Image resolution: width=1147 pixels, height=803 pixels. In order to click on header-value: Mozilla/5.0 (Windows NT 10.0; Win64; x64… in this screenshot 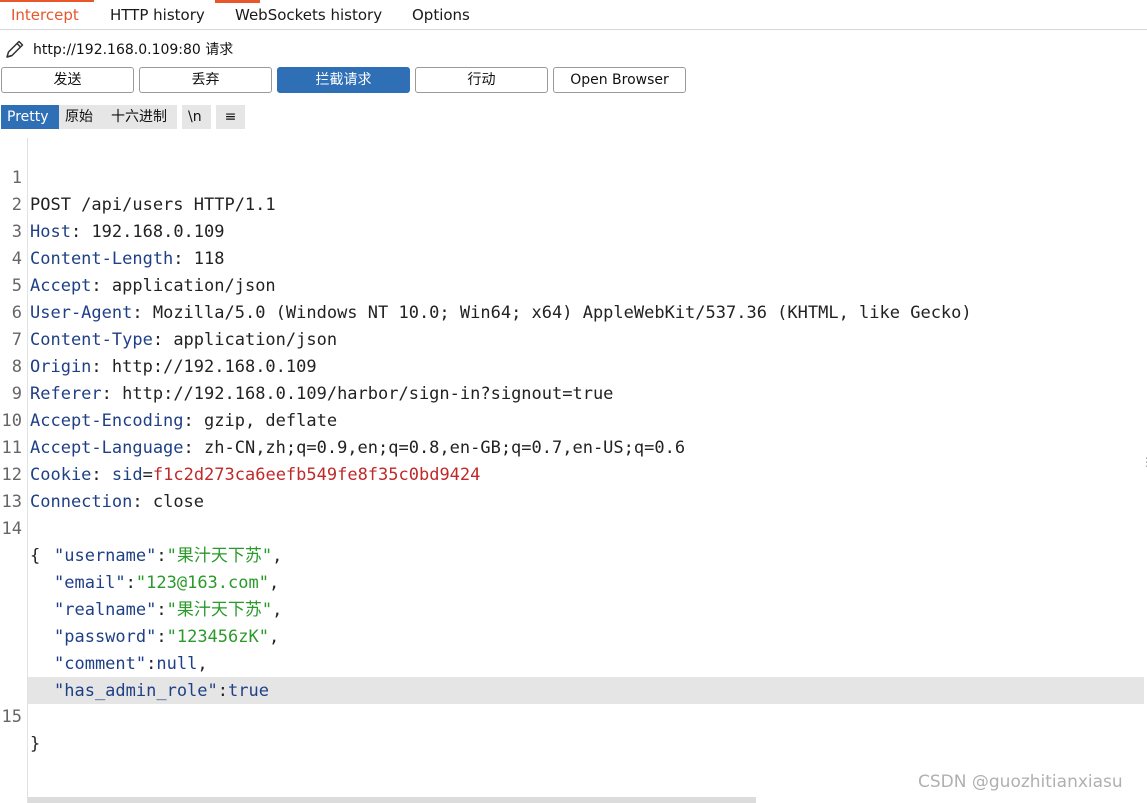, I will do `click(562, 313)`.